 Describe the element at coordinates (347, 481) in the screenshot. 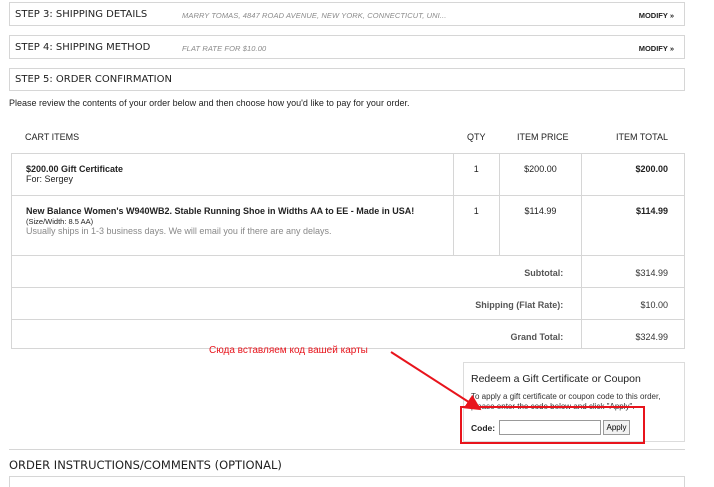

I see `order-instructions-textarea` at that location.